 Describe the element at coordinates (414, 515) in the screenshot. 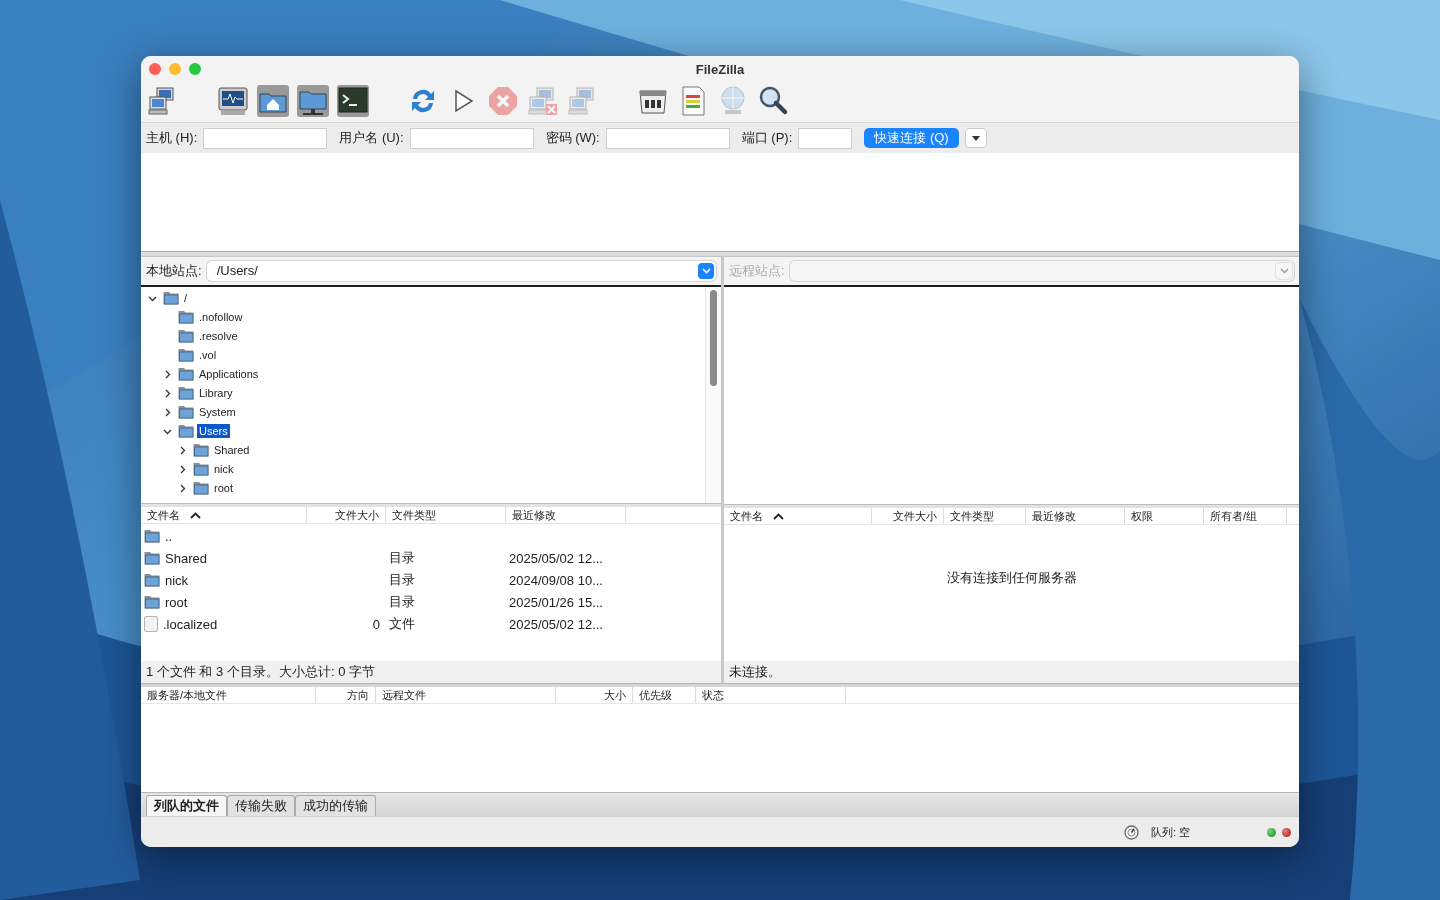

I see `column-header: 文件类型` at that location.